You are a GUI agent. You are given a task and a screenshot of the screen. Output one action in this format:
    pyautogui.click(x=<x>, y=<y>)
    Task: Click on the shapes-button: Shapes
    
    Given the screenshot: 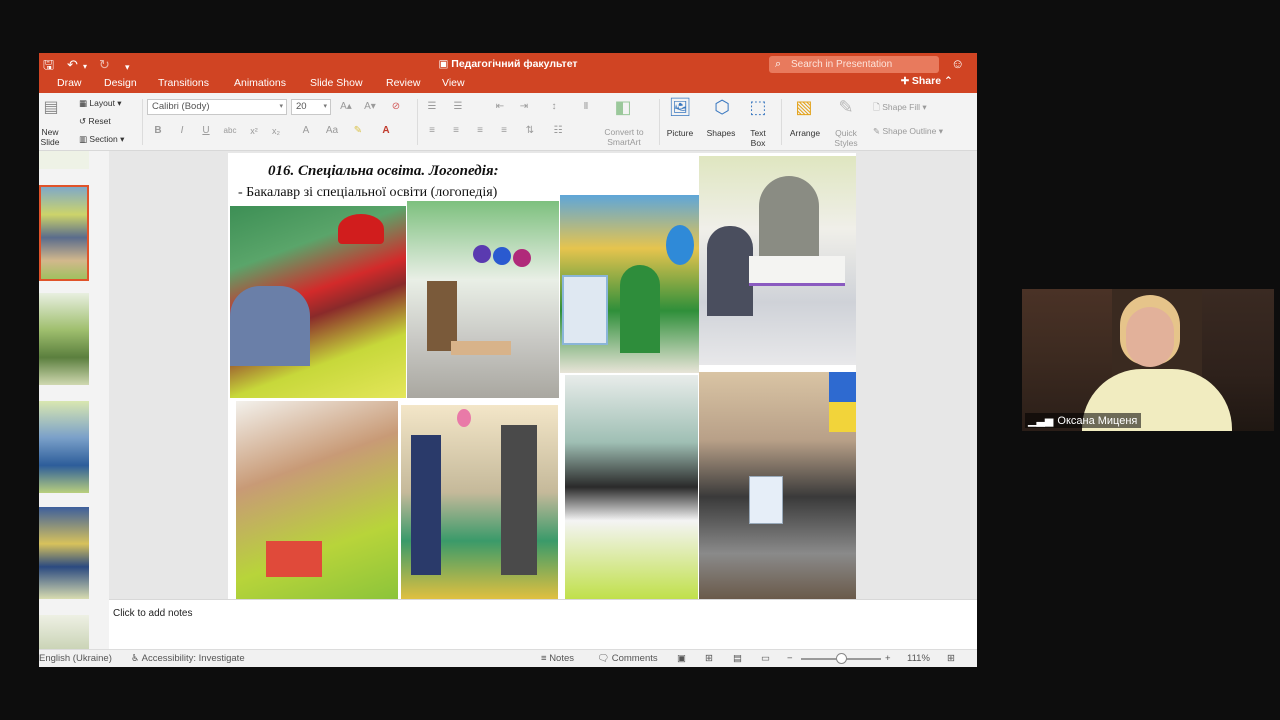 What is the action you would take?
    pyautogui.click(x=721, y=133)
    